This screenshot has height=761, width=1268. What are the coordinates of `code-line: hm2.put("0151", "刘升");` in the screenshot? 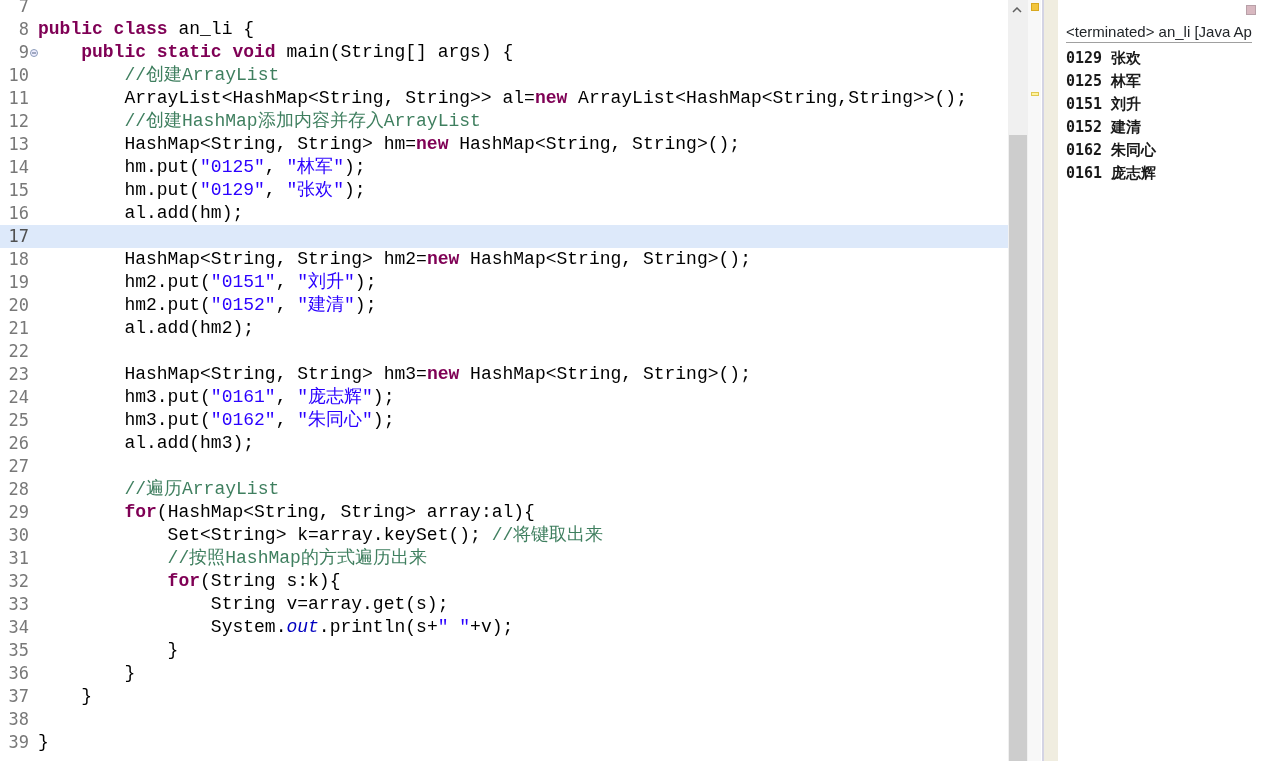 It's located at (250, 282).